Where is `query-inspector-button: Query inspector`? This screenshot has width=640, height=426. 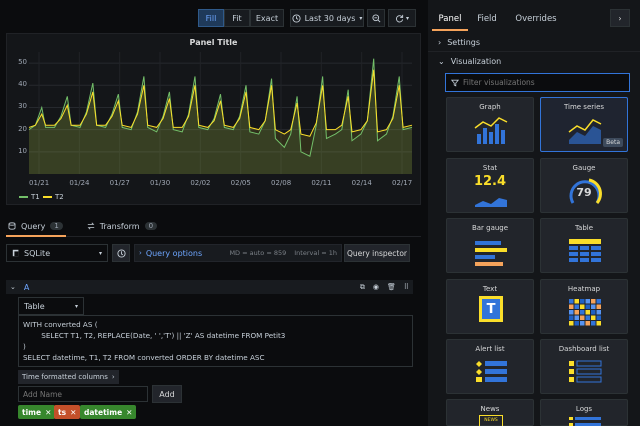 query-inspector-button: Query inspector is located at coordinates (377, 253).